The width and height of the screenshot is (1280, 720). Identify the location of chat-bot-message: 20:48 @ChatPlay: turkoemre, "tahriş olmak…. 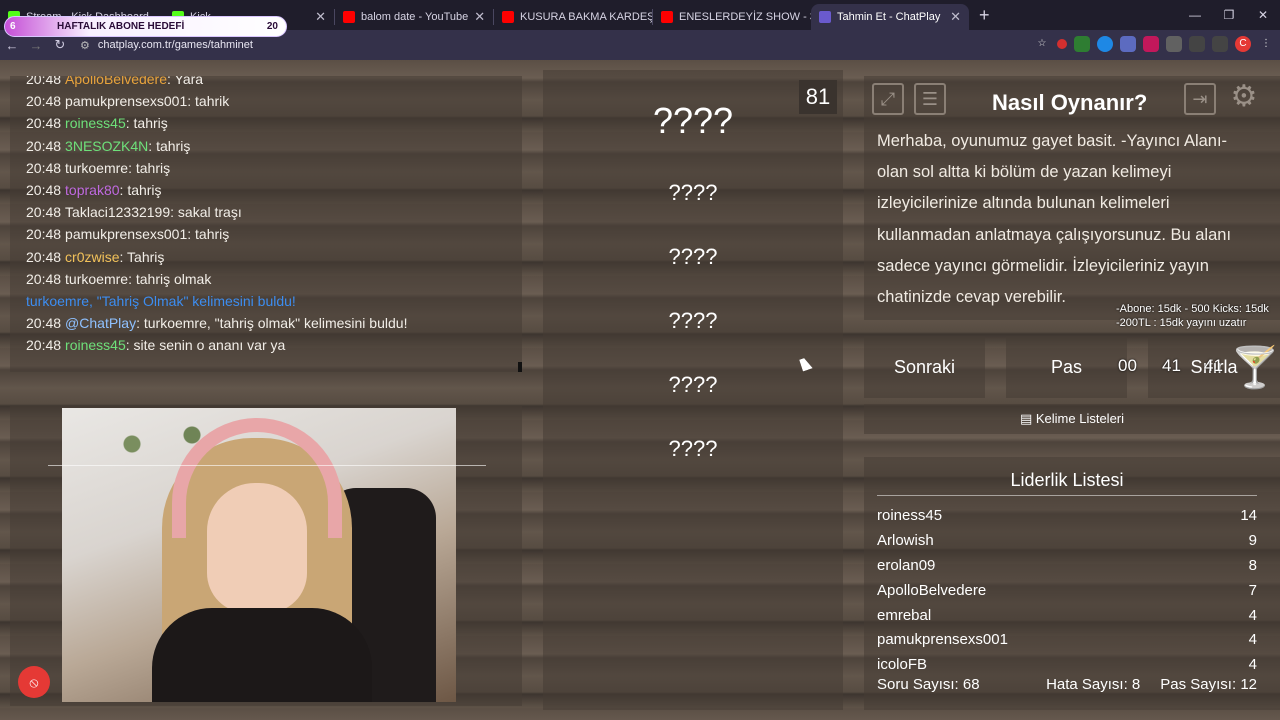
(217, 323).